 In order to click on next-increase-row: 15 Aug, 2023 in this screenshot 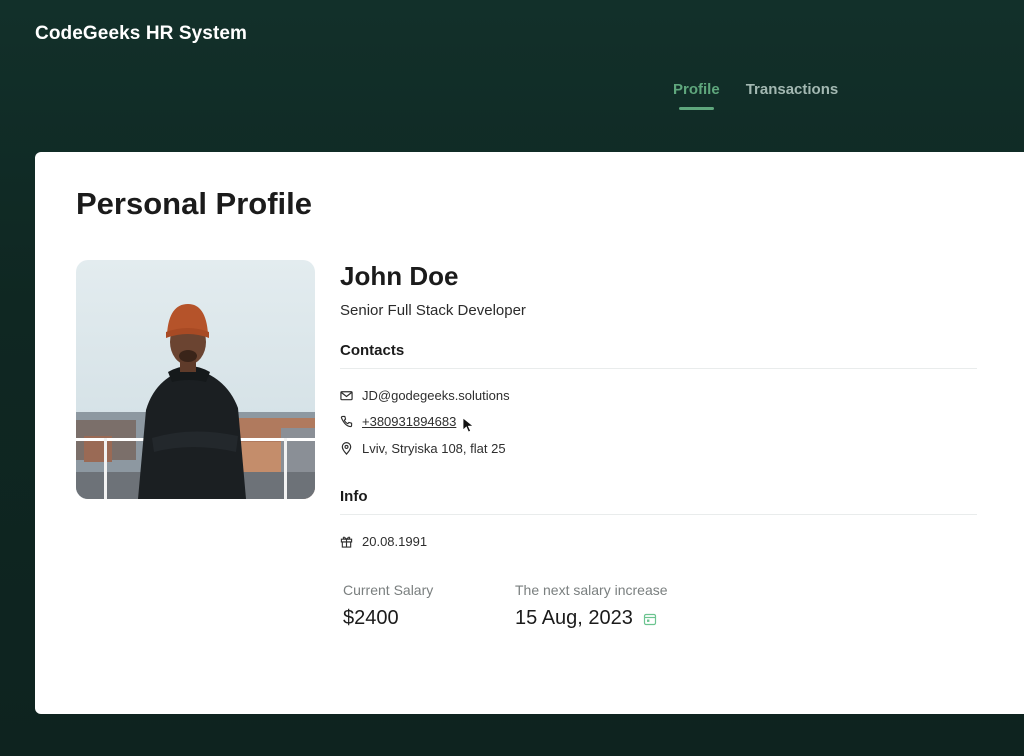, I will do `click(665, 618)`.